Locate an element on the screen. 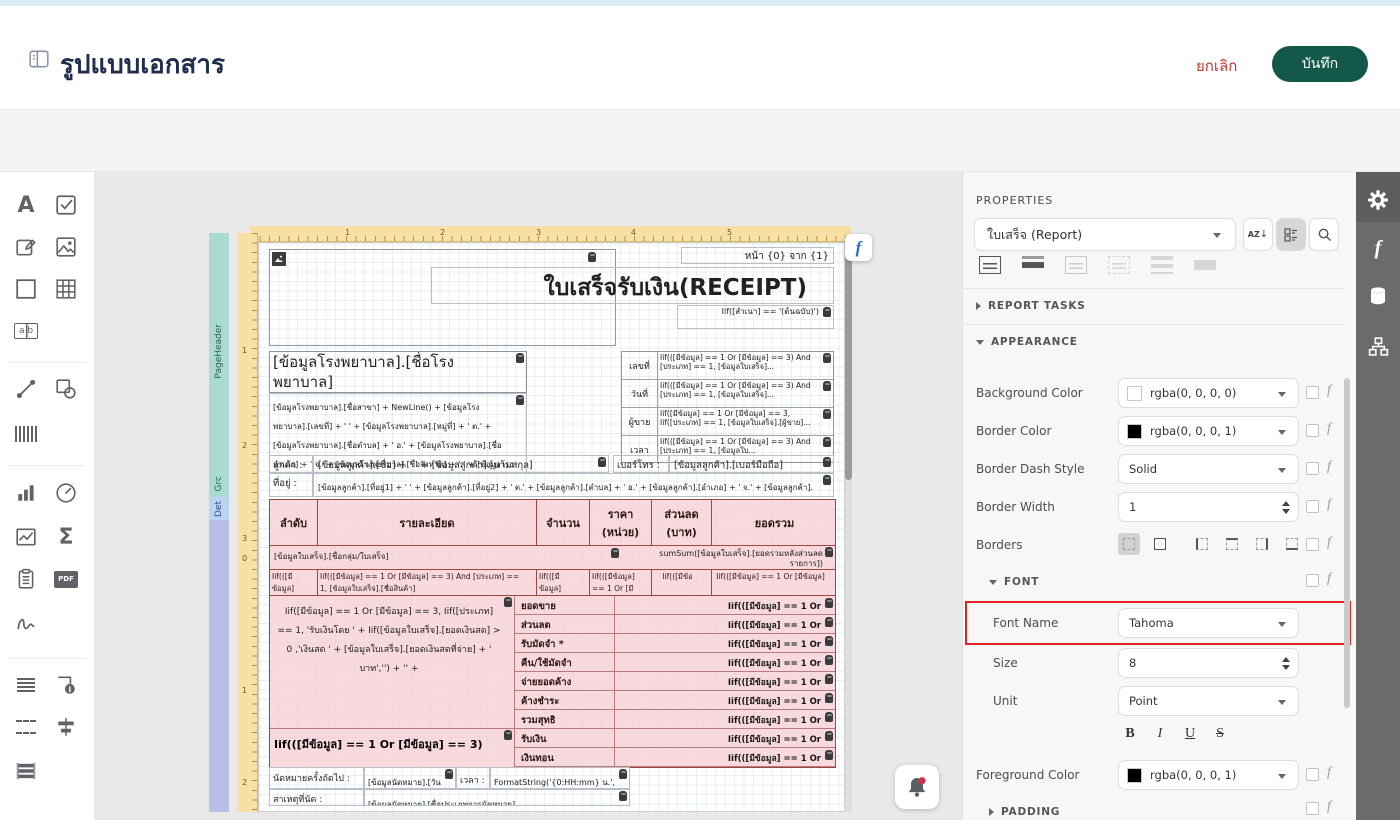 Image resolution: width=1400 pixels, height=820 pixels. text-in-cells-tool-icon: a b is located at coordinates (26, 331).